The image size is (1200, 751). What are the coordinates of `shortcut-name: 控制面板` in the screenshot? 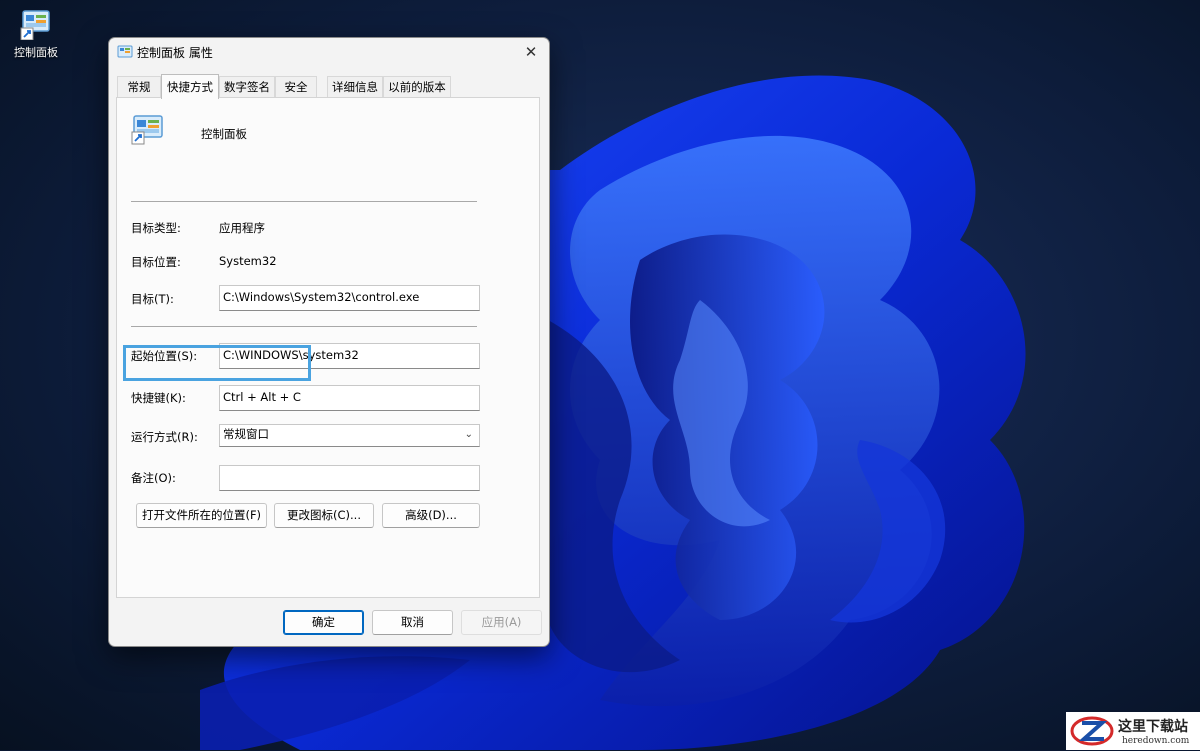 It's located at (224, 134).